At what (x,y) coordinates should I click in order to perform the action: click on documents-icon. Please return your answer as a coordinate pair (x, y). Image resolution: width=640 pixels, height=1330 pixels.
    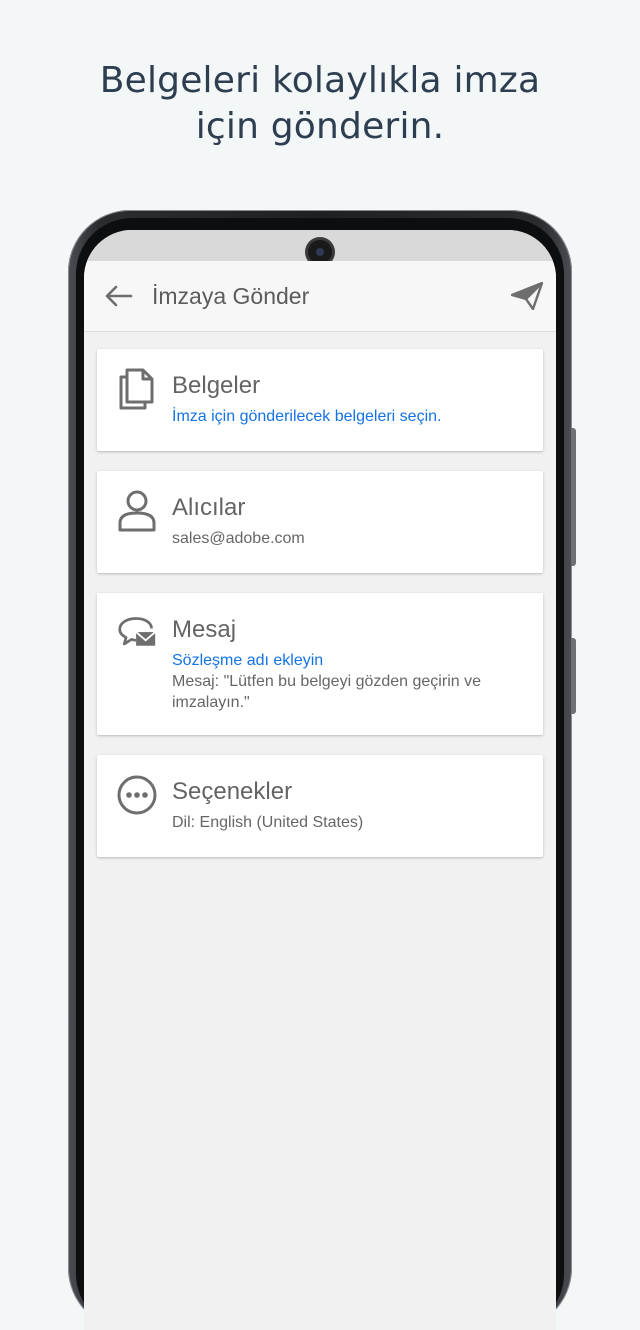
    Looking at the image, I should click on (136, 389).